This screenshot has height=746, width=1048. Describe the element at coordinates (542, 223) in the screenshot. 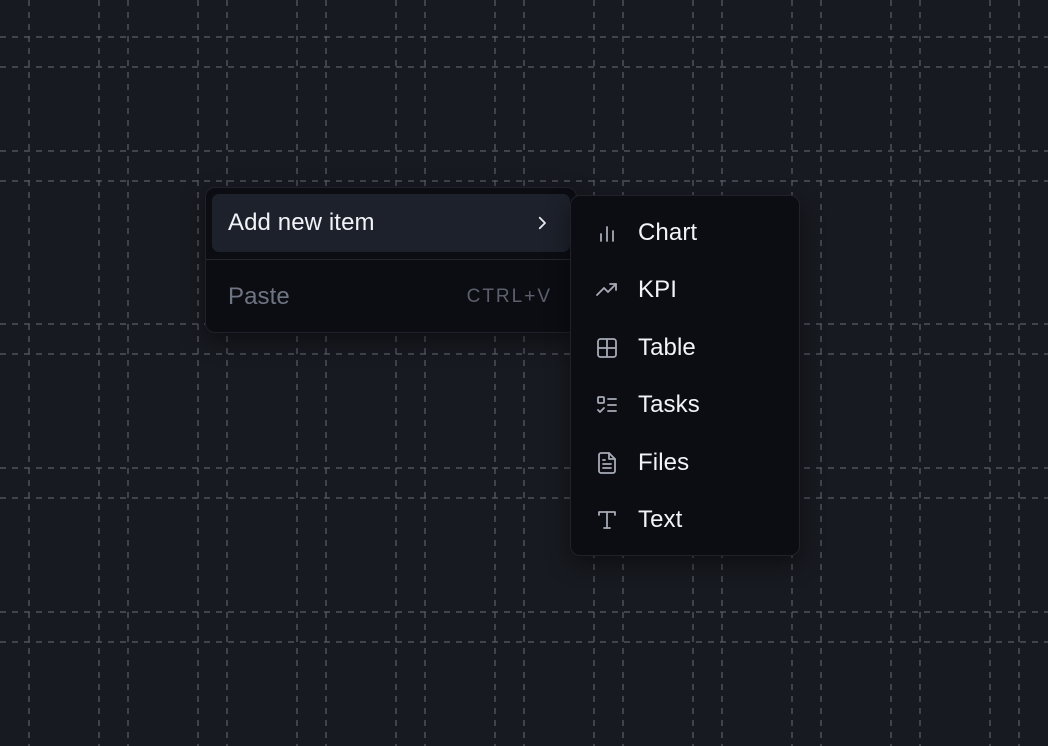

I see `chevron-right-icon` at that location.